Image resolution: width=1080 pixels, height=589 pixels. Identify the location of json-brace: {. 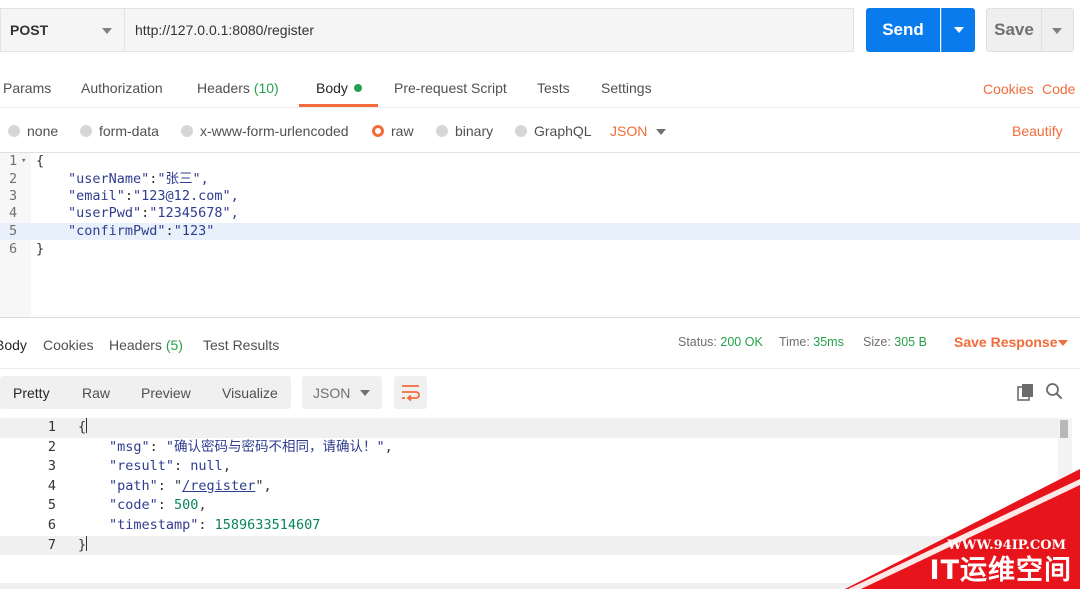
(82, 427).